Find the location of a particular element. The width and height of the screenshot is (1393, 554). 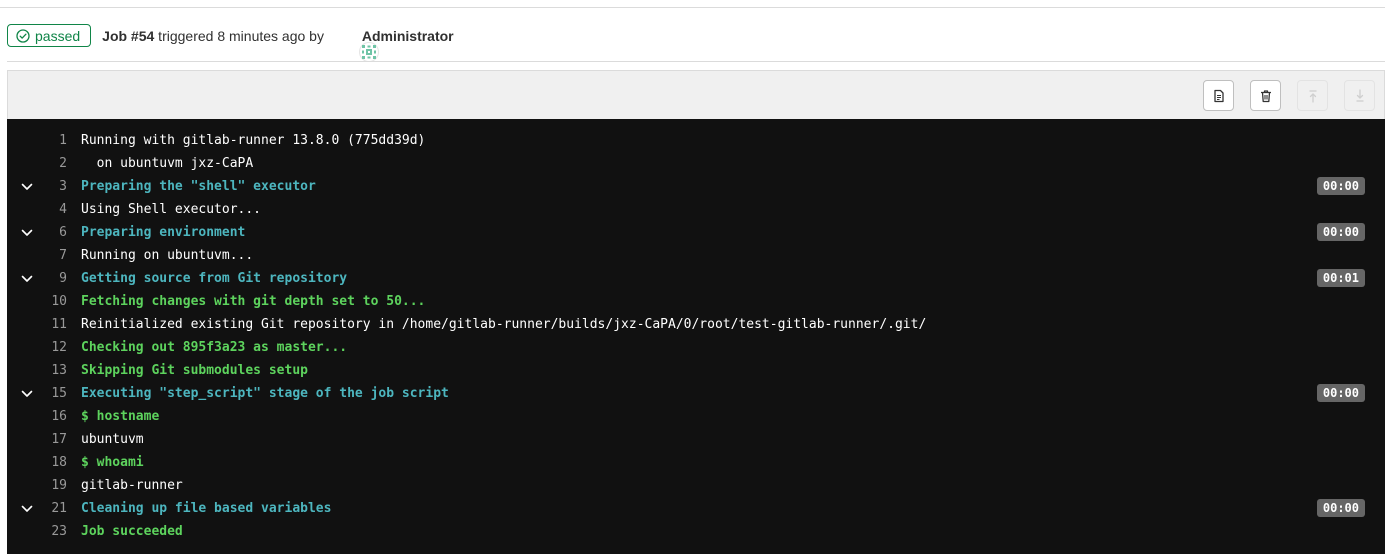

line-number: 10 is located at coordinates (51, 301).